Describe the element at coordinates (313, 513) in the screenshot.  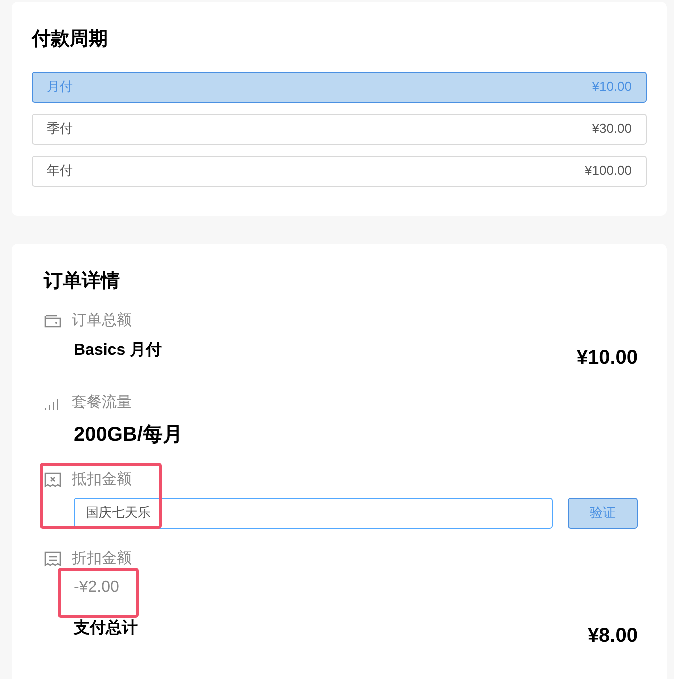
I see `coupon-field: 国庆七天乐` at that location.